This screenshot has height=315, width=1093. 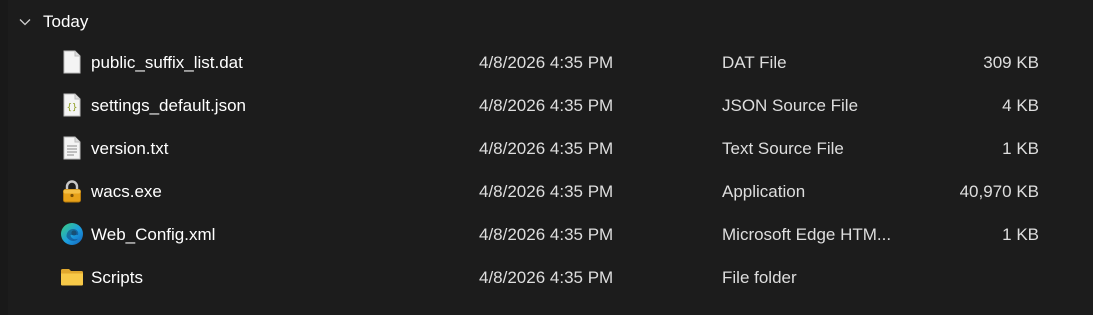 What do you see at coordinates (969, 277) in the screenshot?
I see `file-size` at bounding box center [969, 277].